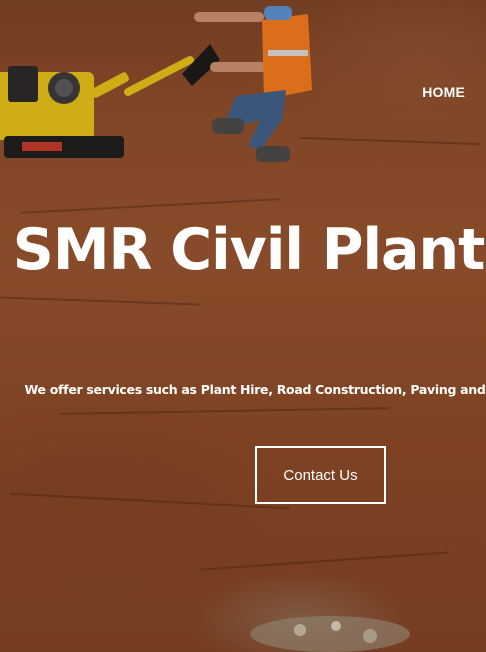  What do you see at coordinates (443, 92) in the screenshot?
I see `nav-home-link: HOME` at bounding box center [443, 92].